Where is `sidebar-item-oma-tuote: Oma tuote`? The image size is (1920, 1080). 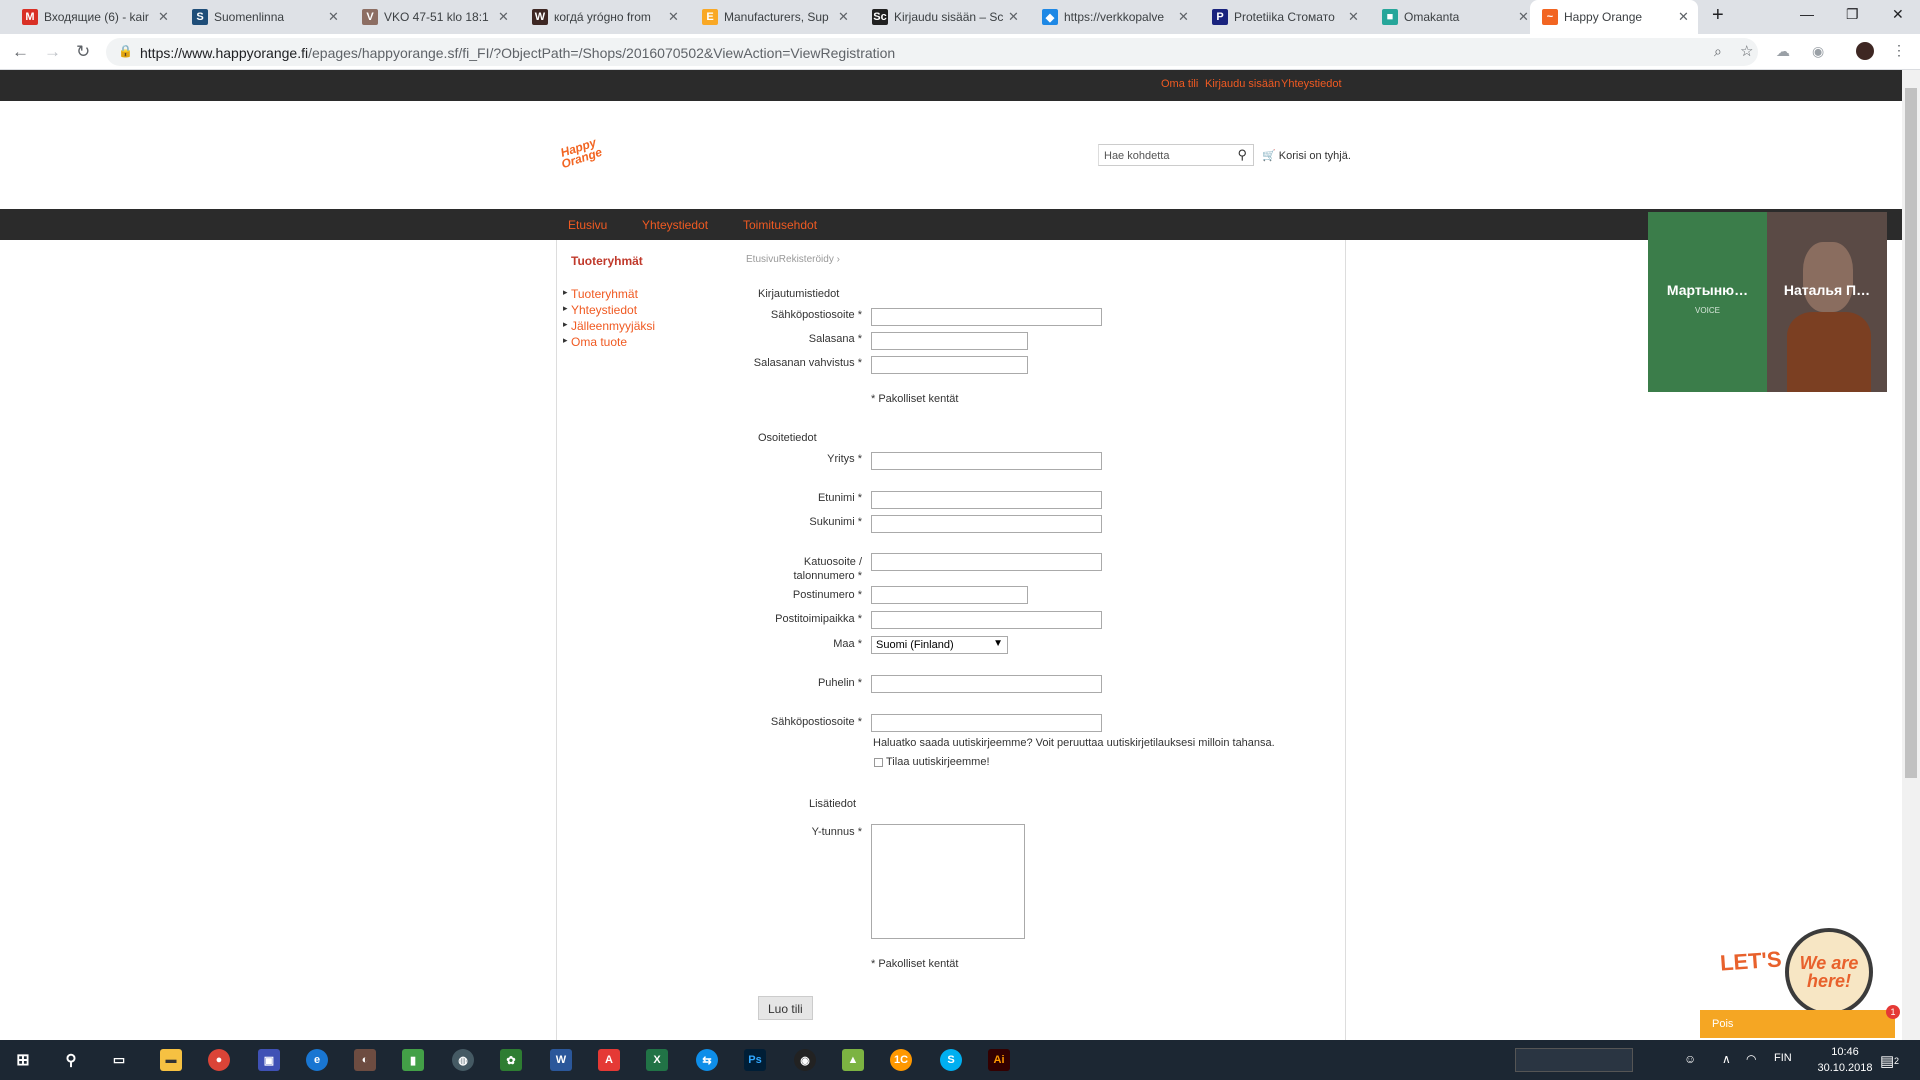
sidebar-item-oma-tuote: Oma tuote is located at coordinates (595, 342).